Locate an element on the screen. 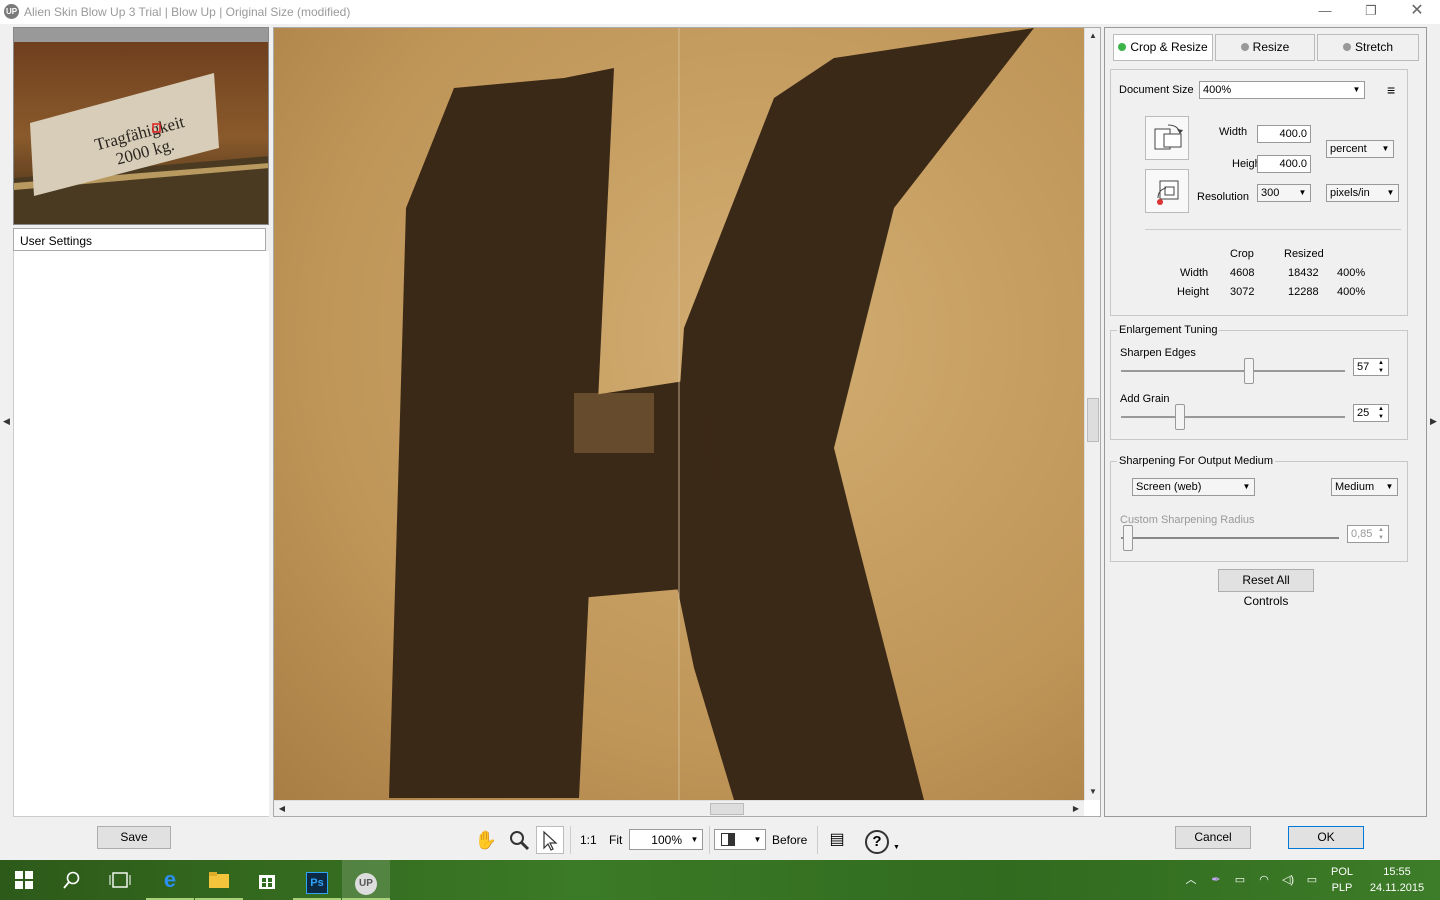 The image size is (1440, 900). windows-logo-glyph is located at coordinates (24, 880).